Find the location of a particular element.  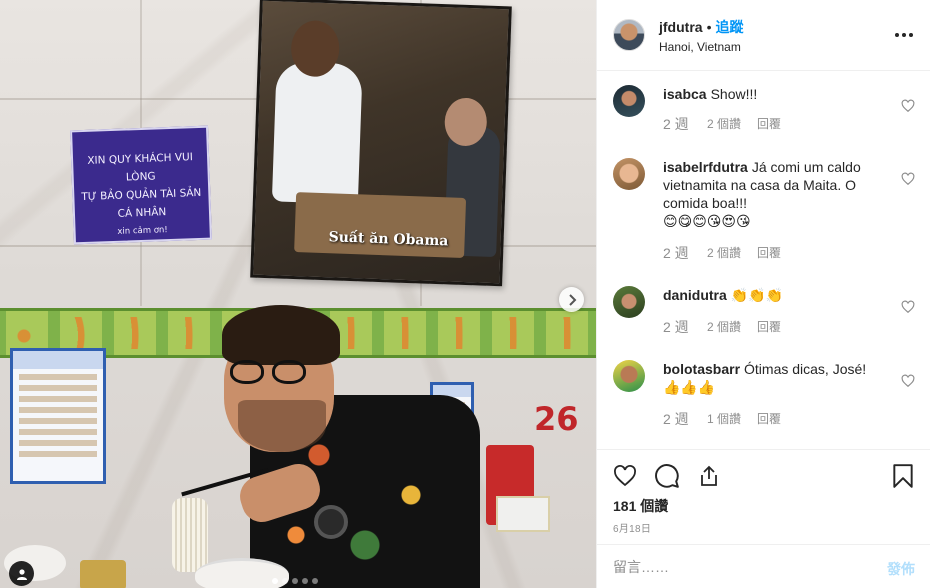

framed-picture: Suất ăn Obama is located at coordinates (381, 143).